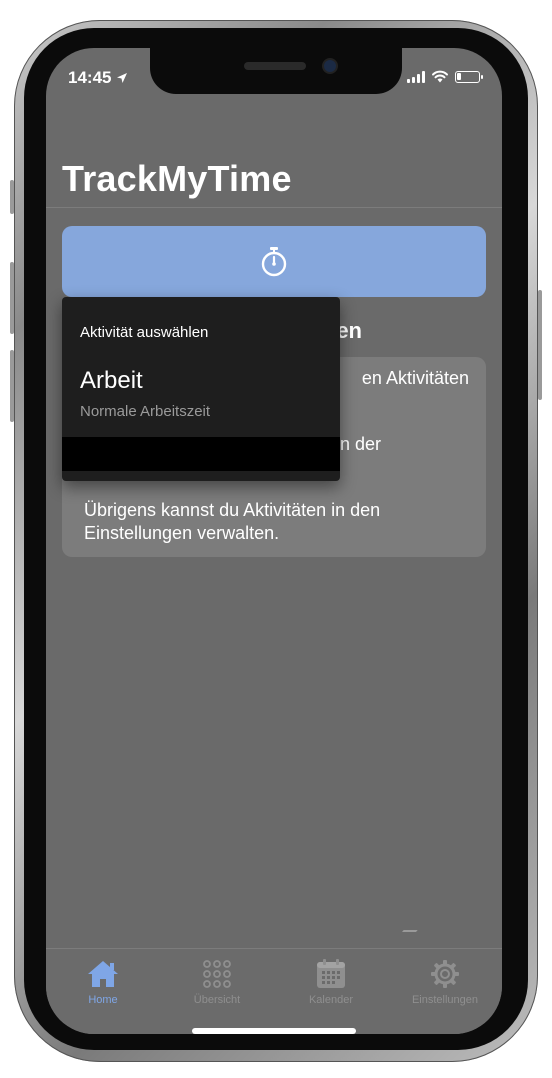  I want to click on activity-option-subtitle: Normale Arbeitszeit, so click(145, 411).